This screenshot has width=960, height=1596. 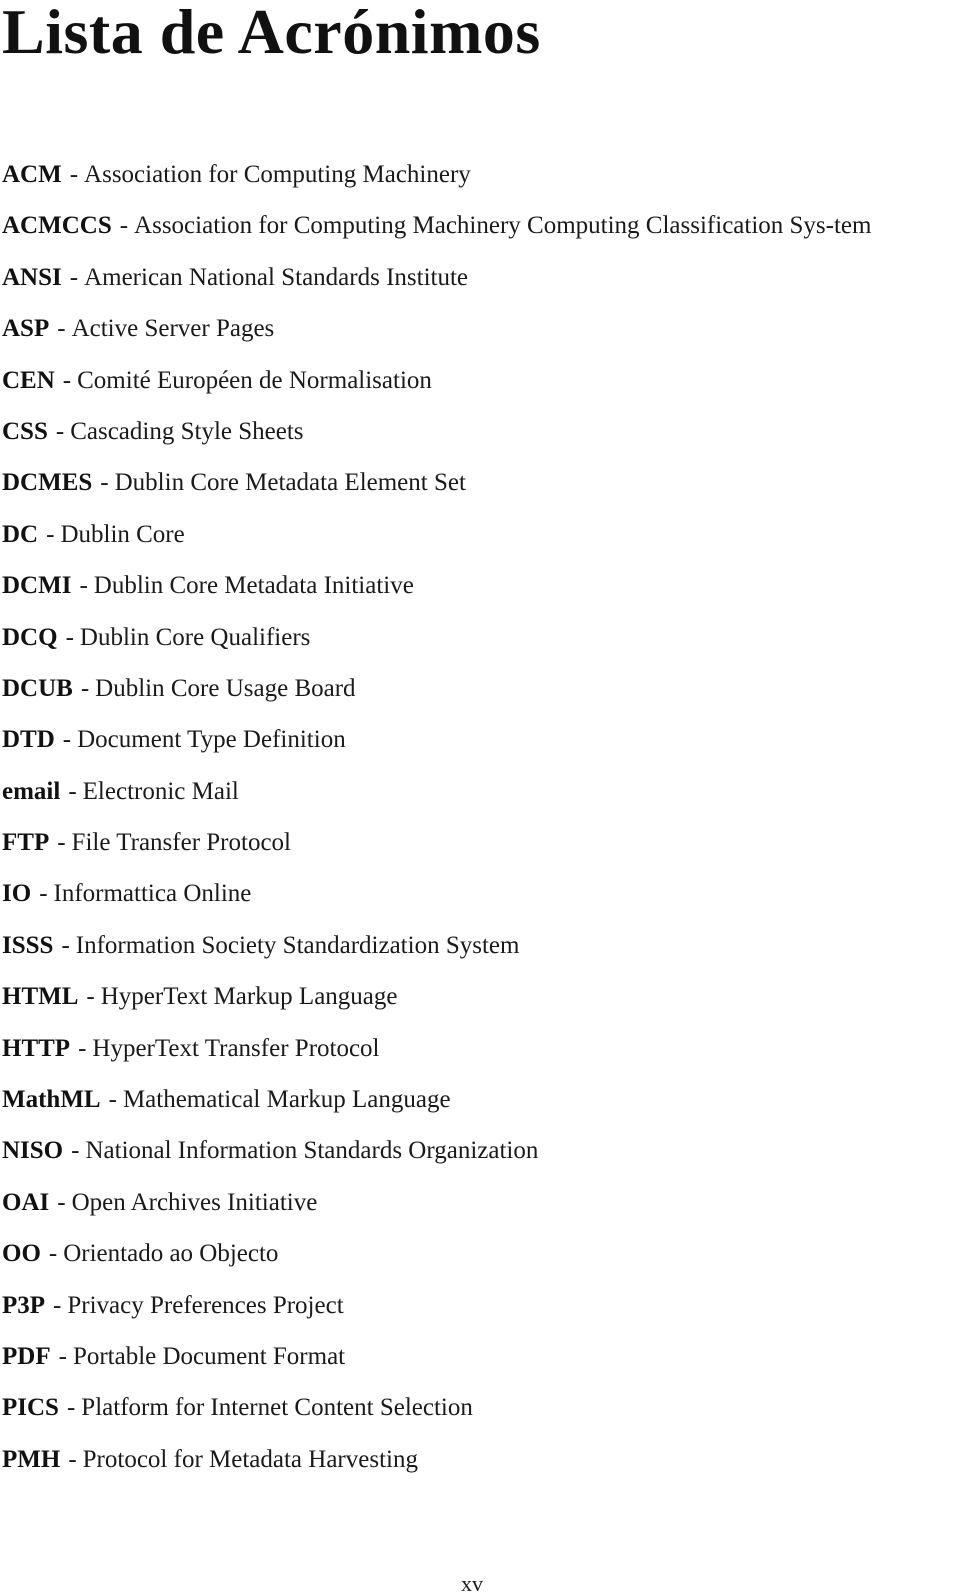 I want to click on acronym-entry: ACM - Association for Computing Machinery, so click(x=472, y=175).